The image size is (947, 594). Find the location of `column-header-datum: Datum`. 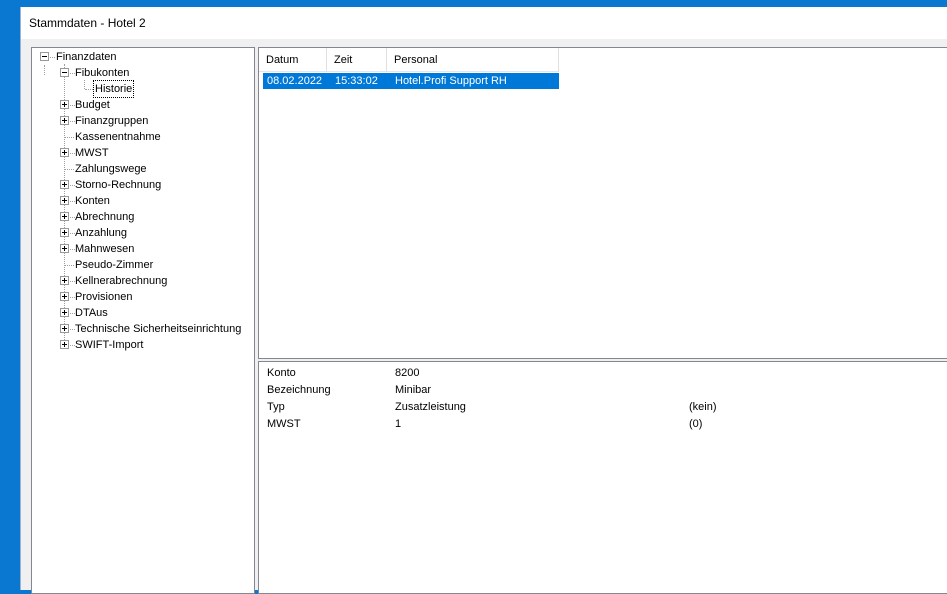

column-header-datum: Datum is located at coordinates (293, 60).